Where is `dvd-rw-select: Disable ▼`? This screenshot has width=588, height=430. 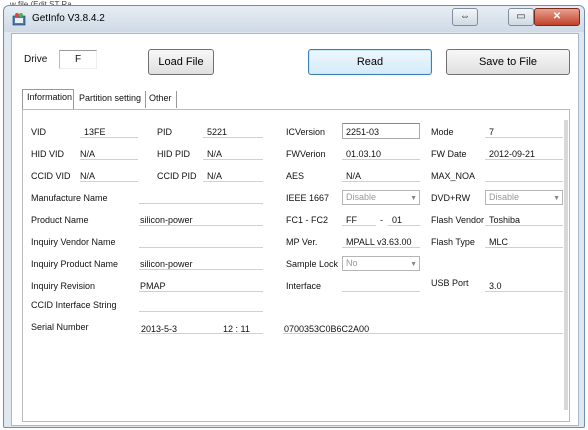
dvd-rw-select: Disable ▼ is located at coordinates (524, 197).